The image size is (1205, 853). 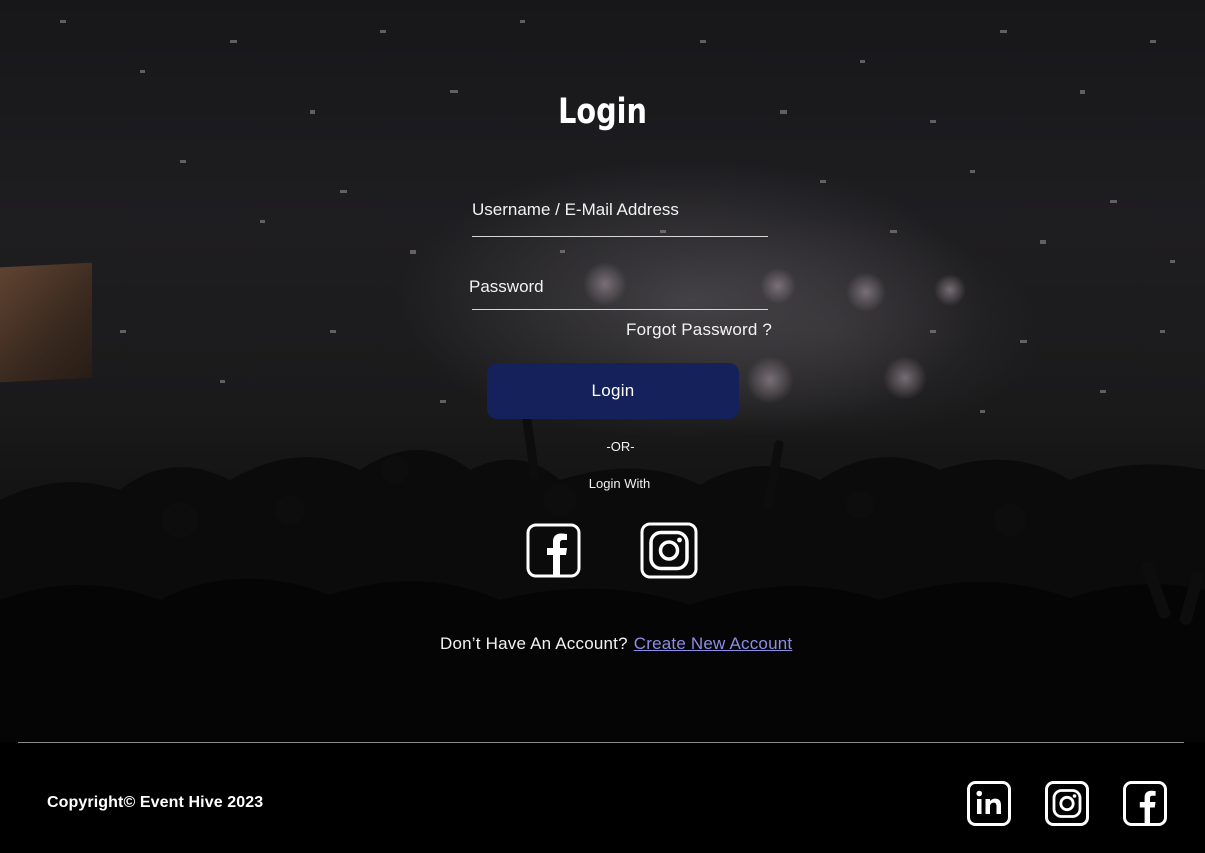 I want to click on create-account-link: Create New Account, so click(x=713, y=643).